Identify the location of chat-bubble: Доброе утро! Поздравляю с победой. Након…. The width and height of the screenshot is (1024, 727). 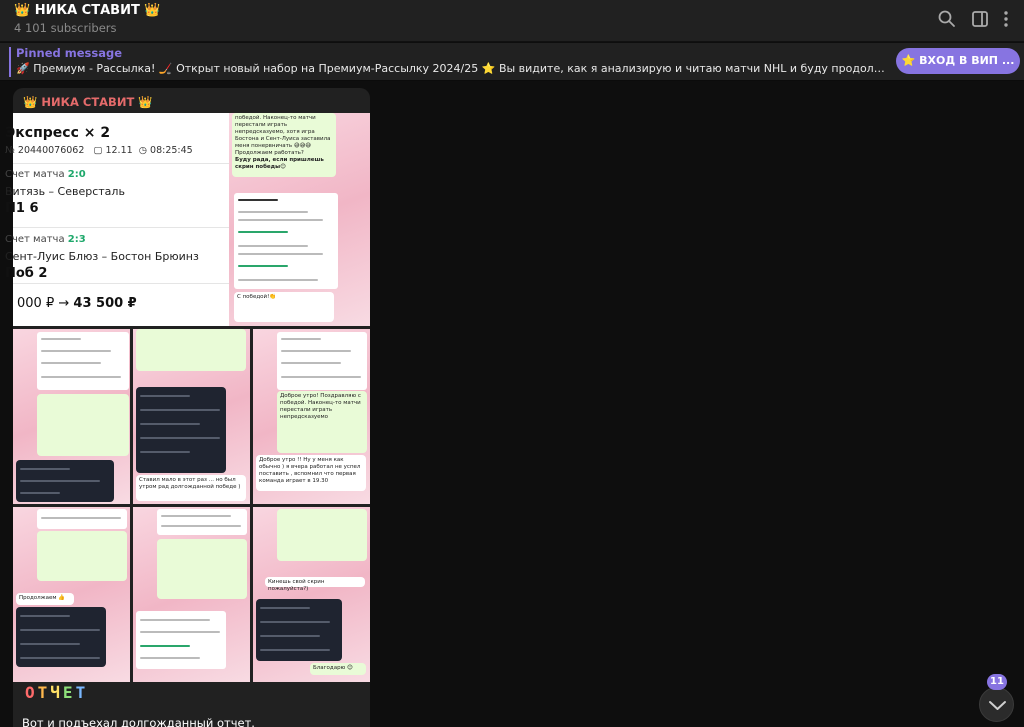
(322, 422).